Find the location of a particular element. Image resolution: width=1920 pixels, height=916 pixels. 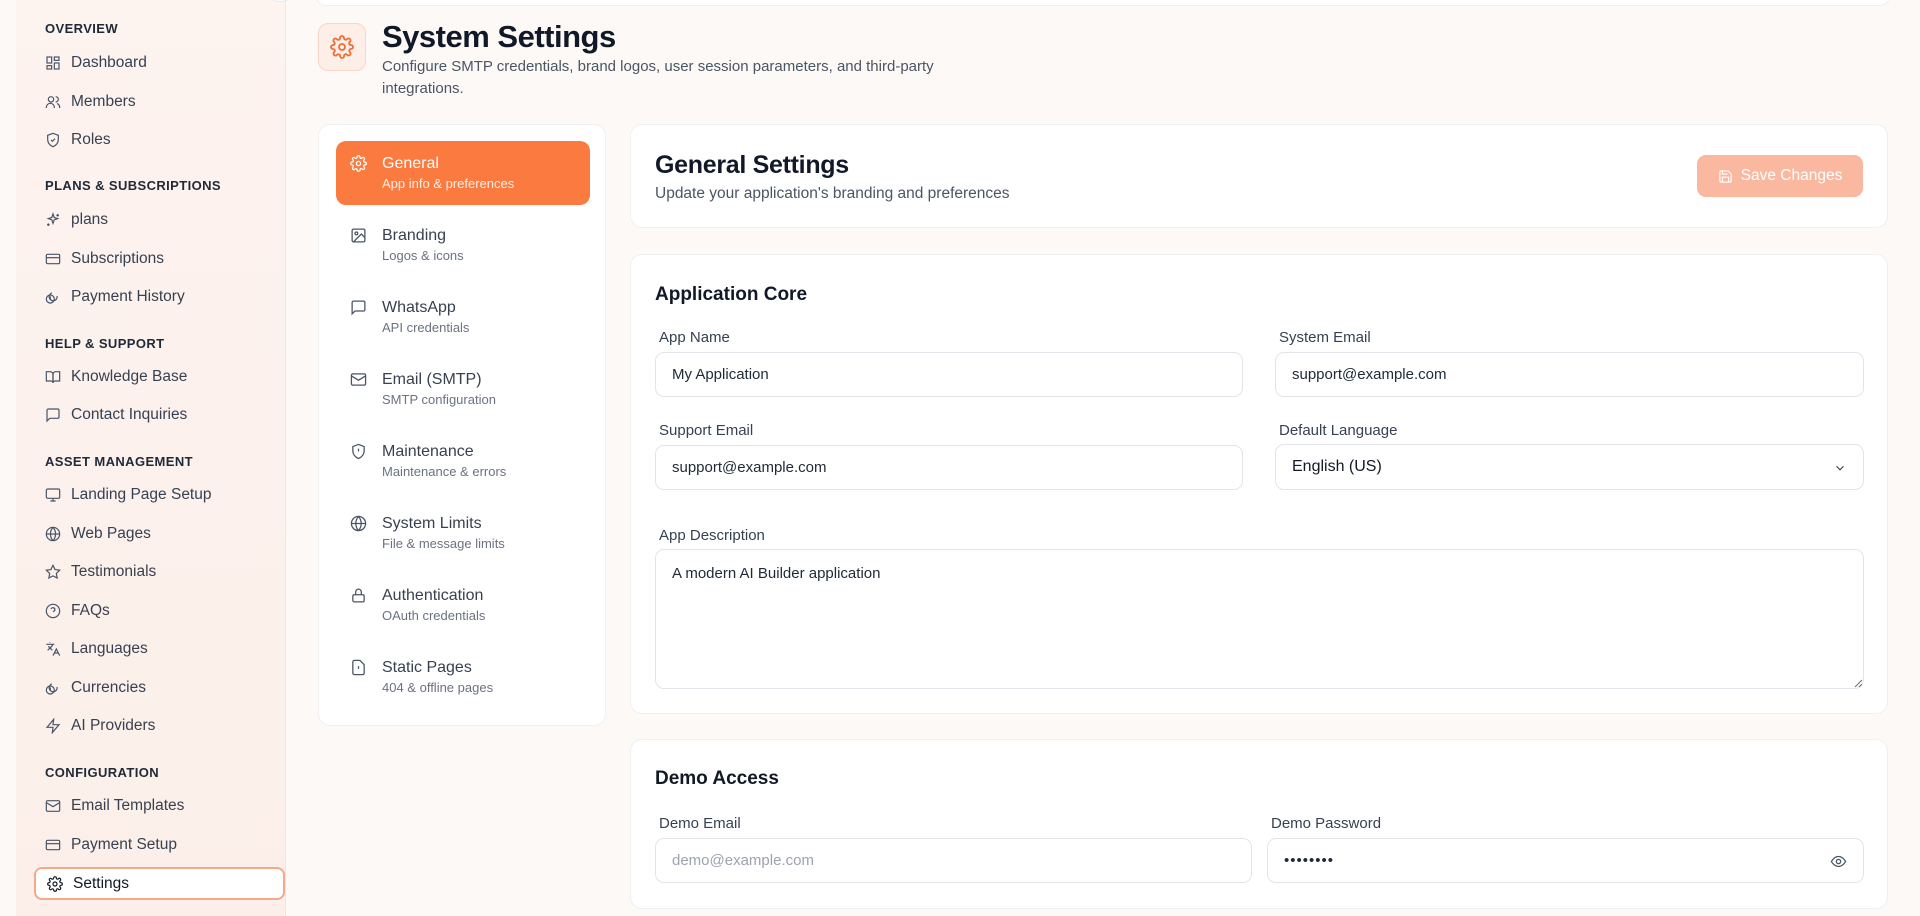

settings-tab-sub: Maintenance & errors is located at coordinates (444, 471).